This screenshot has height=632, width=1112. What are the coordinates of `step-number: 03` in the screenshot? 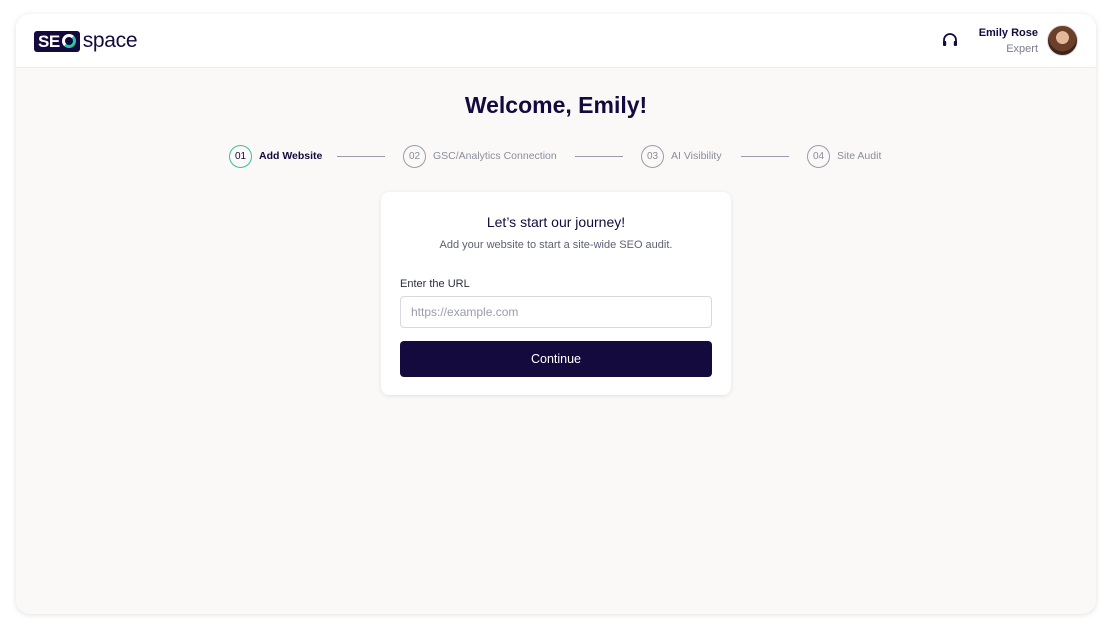 It's located at (652, 156).